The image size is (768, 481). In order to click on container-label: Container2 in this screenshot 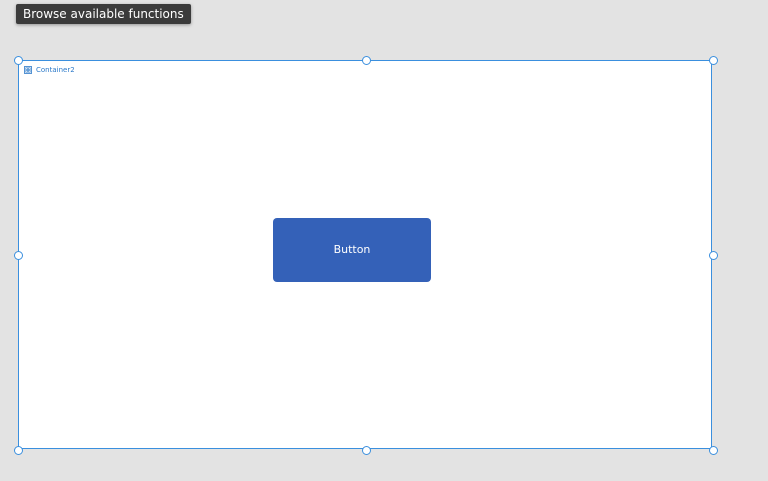, I will do `click(49, 70)`.